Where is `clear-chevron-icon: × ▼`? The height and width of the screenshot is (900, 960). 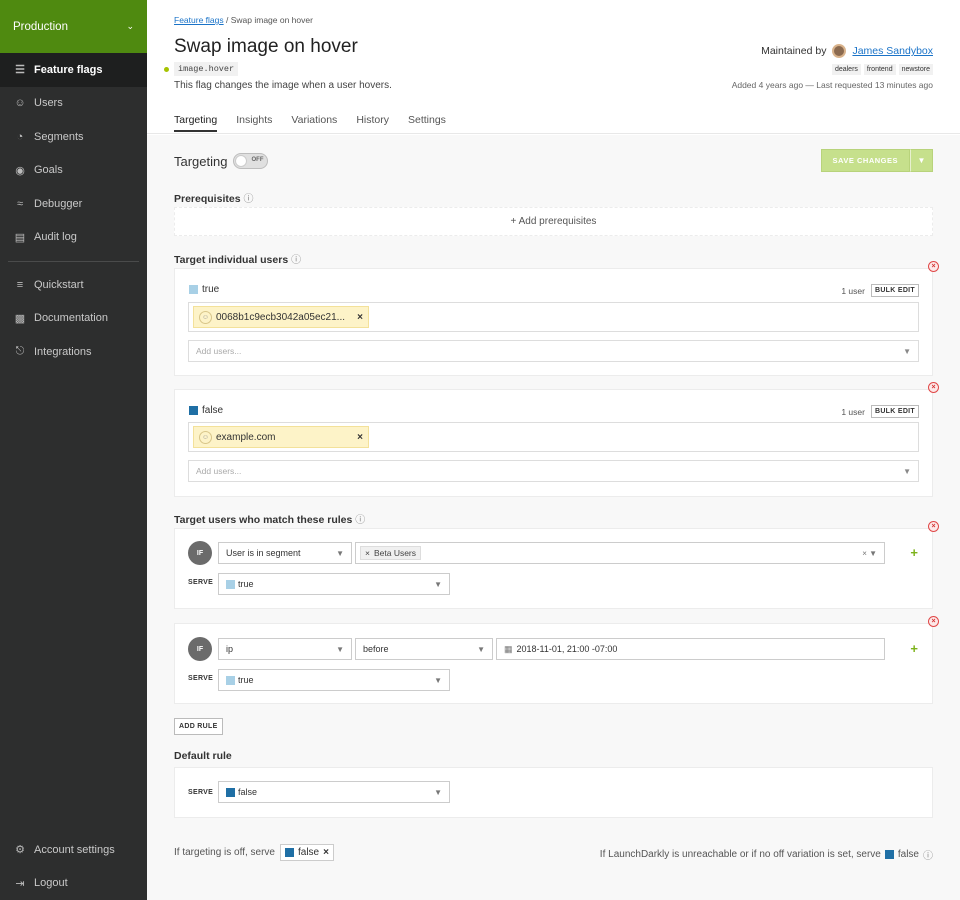
clear-chevron-icon: × ▼ is located at coordinates (869, 553).